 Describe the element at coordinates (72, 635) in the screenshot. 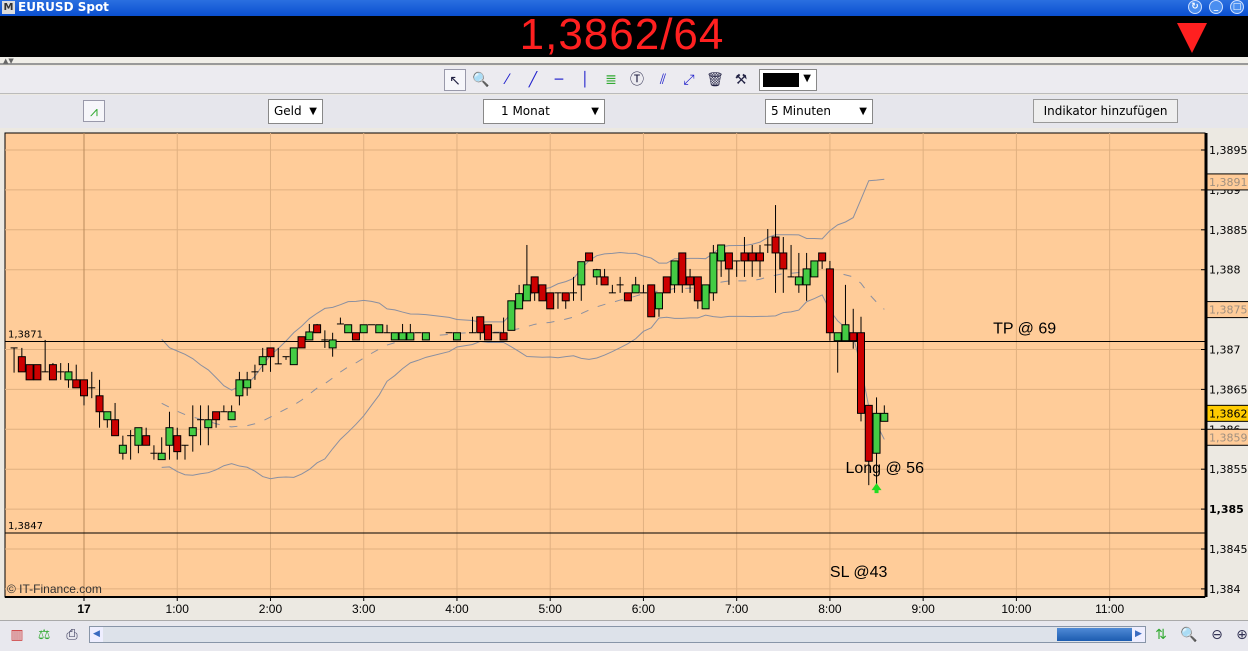

I see `print-icon: ⎙` at that location.